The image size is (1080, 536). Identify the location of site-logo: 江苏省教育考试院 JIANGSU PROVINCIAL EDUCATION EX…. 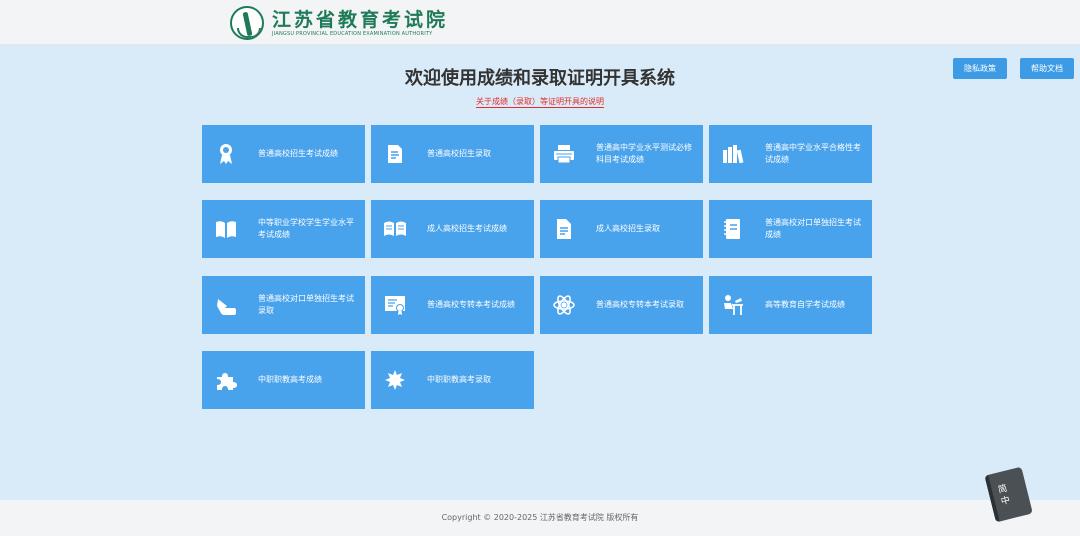
(339, 23).